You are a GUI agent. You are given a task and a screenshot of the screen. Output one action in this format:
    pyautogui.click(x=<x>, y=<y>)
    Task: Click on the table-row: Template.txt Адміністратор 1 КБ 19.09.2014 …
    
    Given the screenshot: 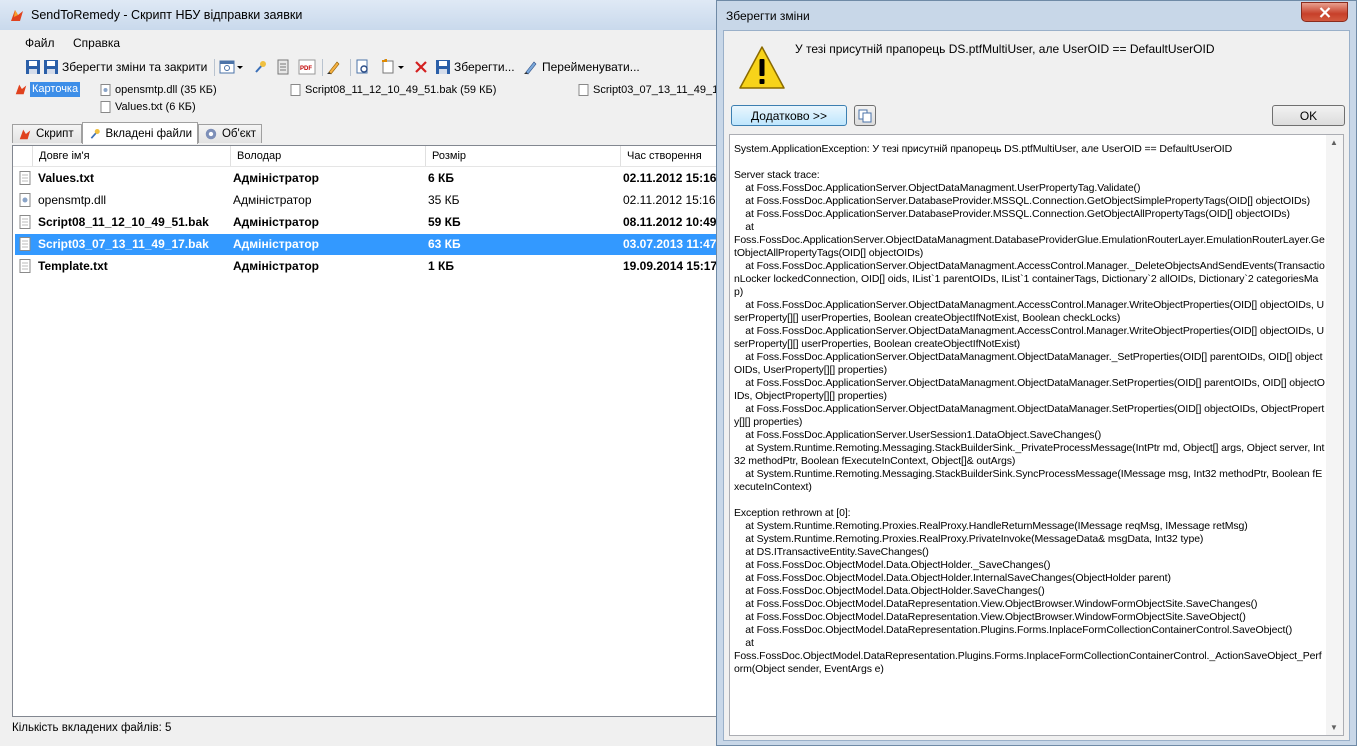 What is the action you would take?
    pyautogui.click(x=368, y=266)
    